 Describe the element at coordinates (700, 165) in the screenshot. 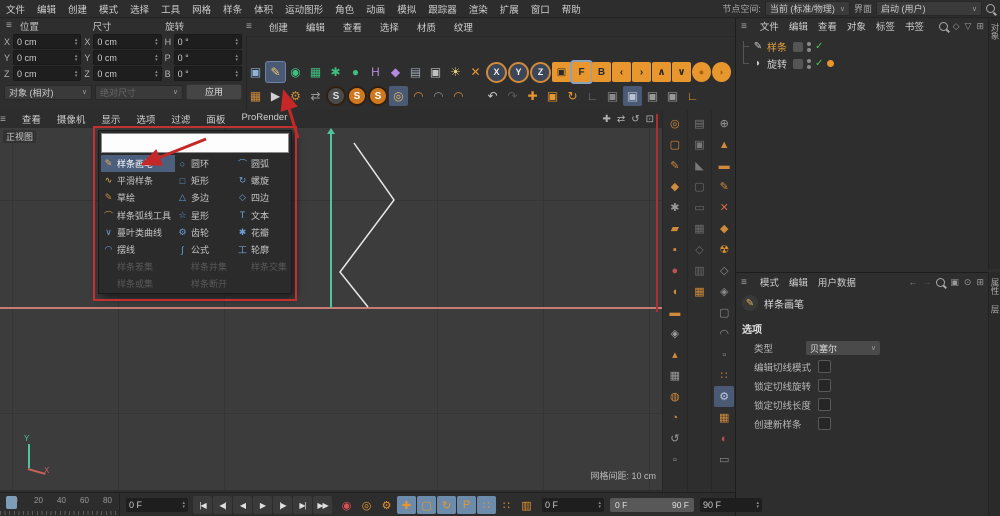

I see `tool-icon: ◣` at that location.